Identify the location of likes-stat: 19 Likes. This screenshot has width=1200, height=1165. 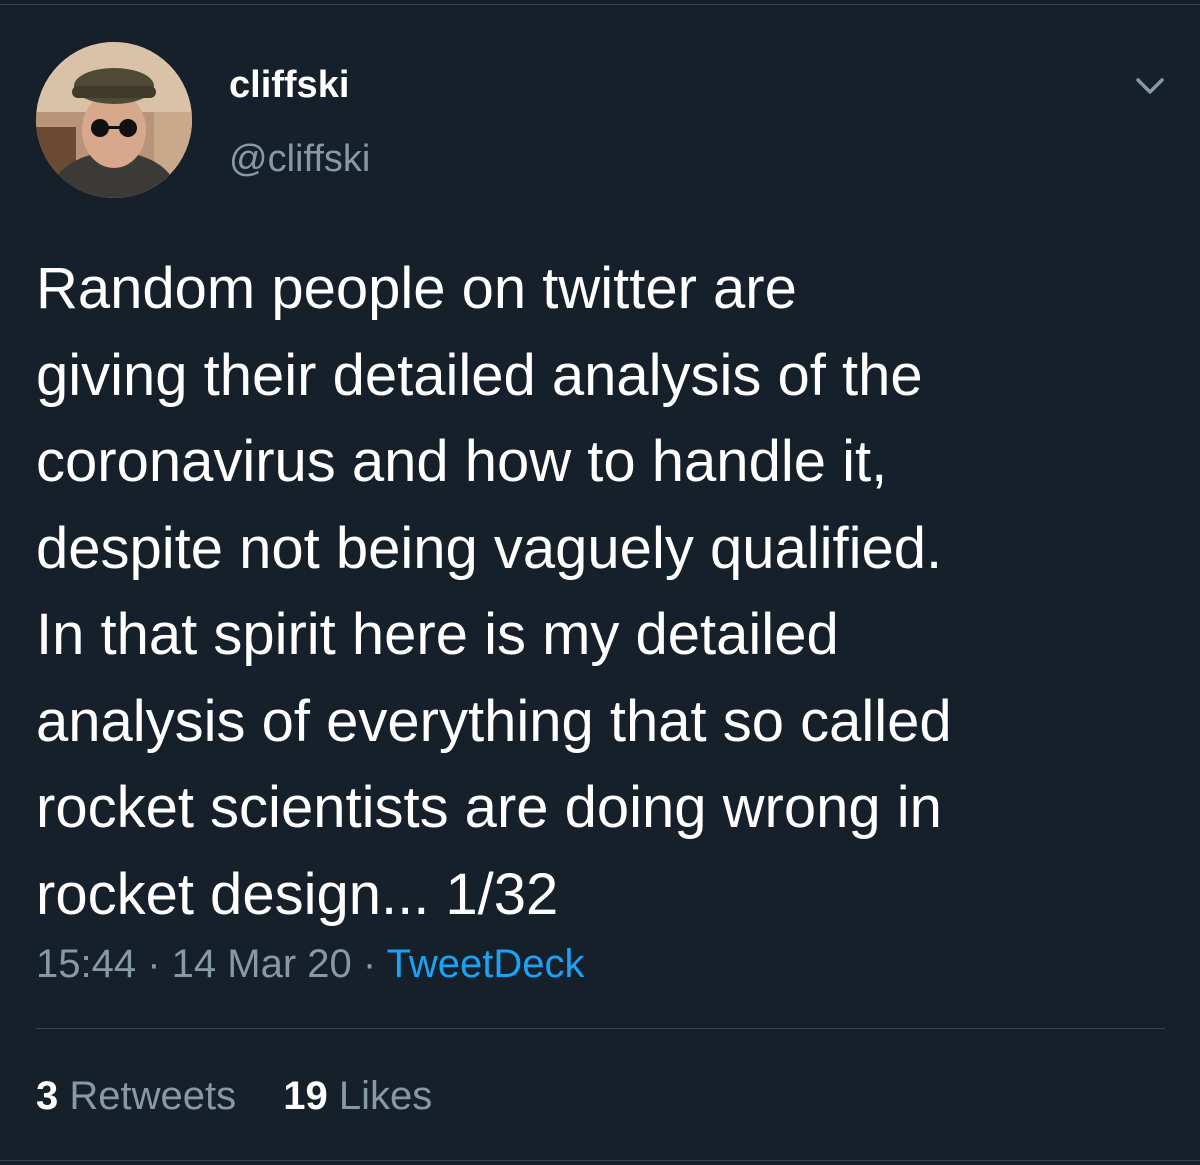
(357, 1096).